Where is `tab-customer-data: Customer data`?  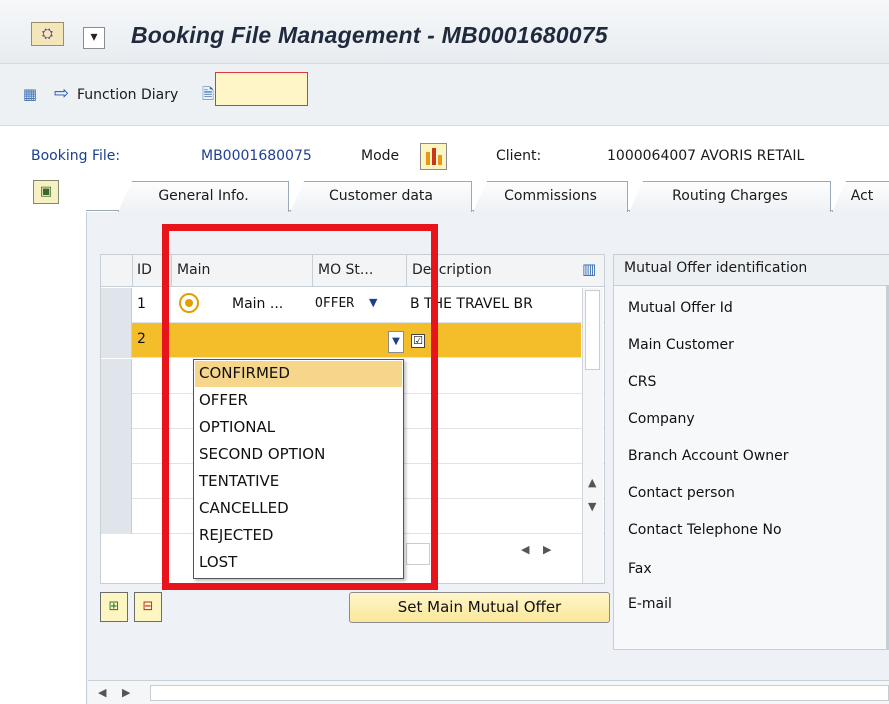 tab-customer-data: Customer data is located at coordinates (381, 196).